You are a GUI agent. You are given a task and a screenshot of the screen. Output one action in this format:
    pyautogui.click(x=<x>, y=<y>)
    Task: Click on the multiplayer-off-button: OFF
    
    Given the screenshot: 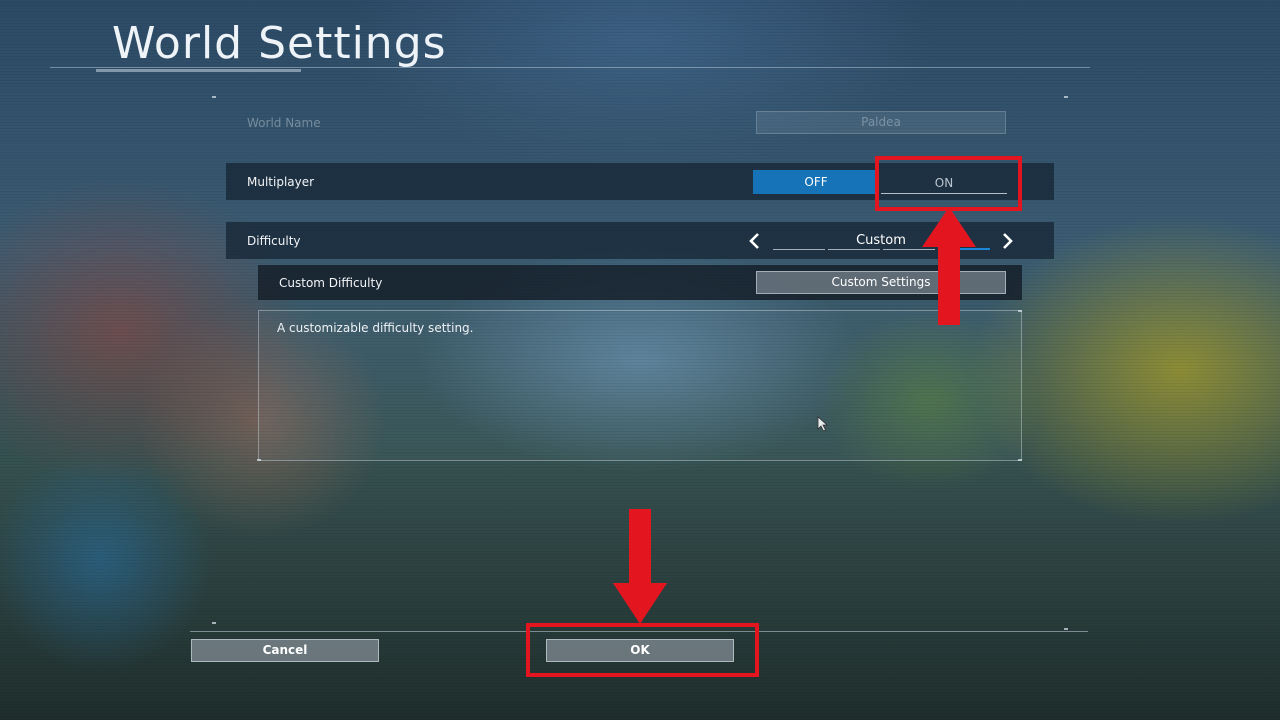 What is the action you would take?
    pyautogui.click(x=816, y=182)
    